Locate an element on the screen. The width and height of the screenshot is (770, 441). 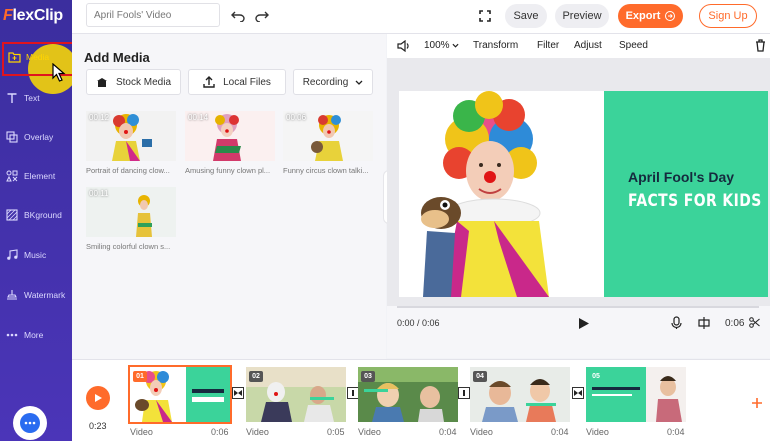
sidebar-item-music: Music is located at coordinates (36, 255).